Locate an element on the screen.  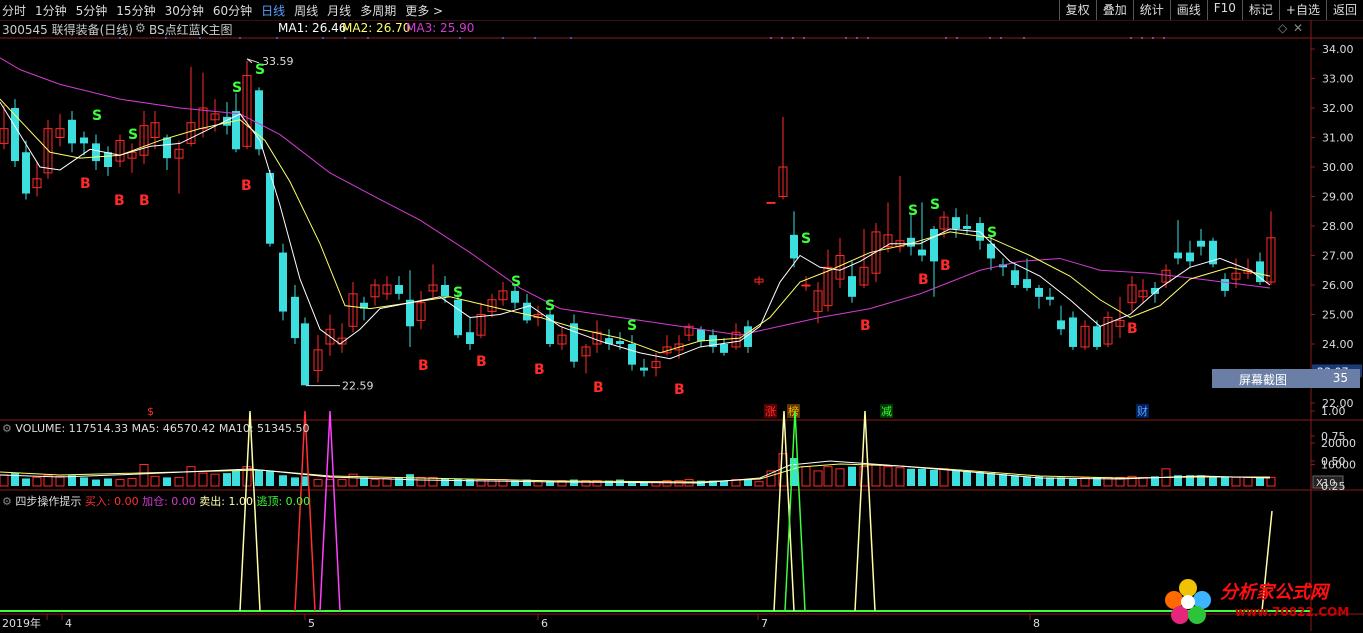
signal-buy: 买入: 0.00 is located at coordinates (111, 501).